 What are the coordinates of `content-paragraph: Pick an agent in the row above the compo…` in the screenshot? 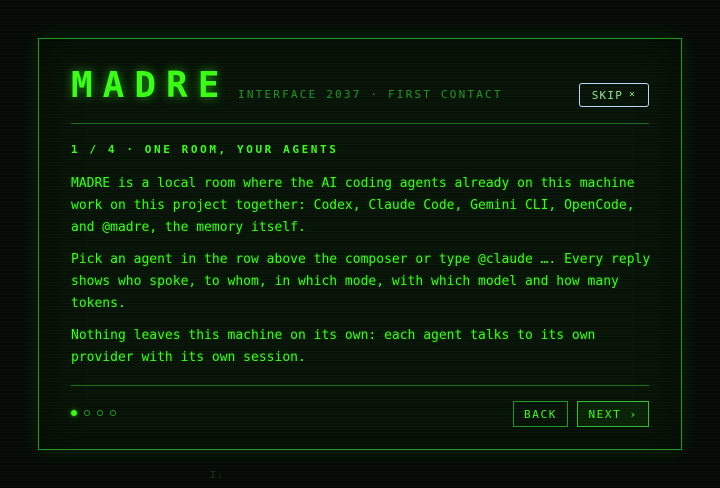 It's located at (361, 281).